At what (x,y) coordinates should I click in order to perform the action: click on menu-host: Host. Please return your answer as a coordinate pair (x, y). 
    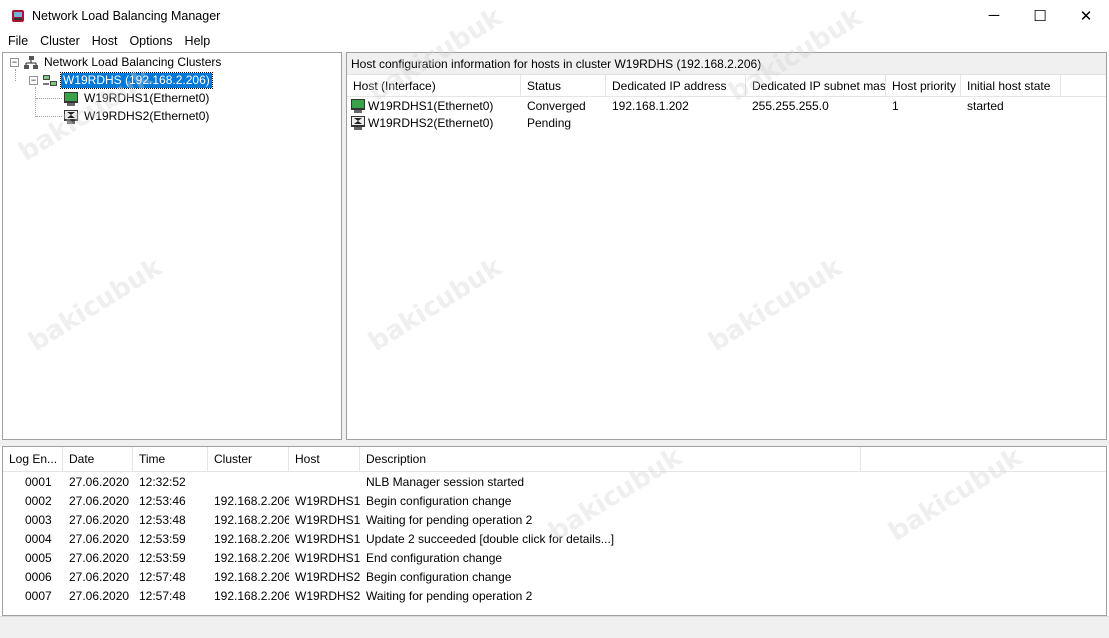
    Looking at the image, I should click on (105, 41).